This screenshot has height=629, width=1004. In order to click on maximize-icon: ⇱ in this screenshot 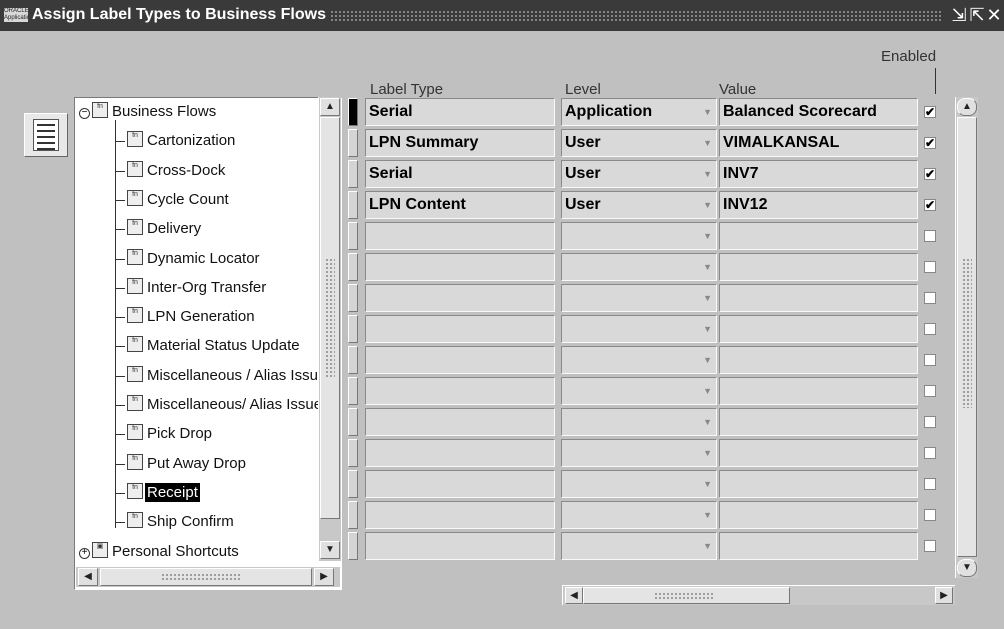, I will do `click(977, 15)`.